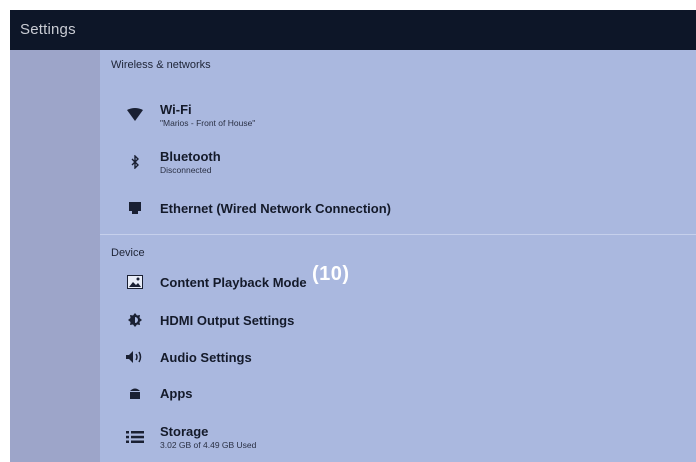 The image size is (696, 462). Describe the element at coordinates (190, 156) in the screenshot. I see `settings-item-label: Bluetooth` at that location.